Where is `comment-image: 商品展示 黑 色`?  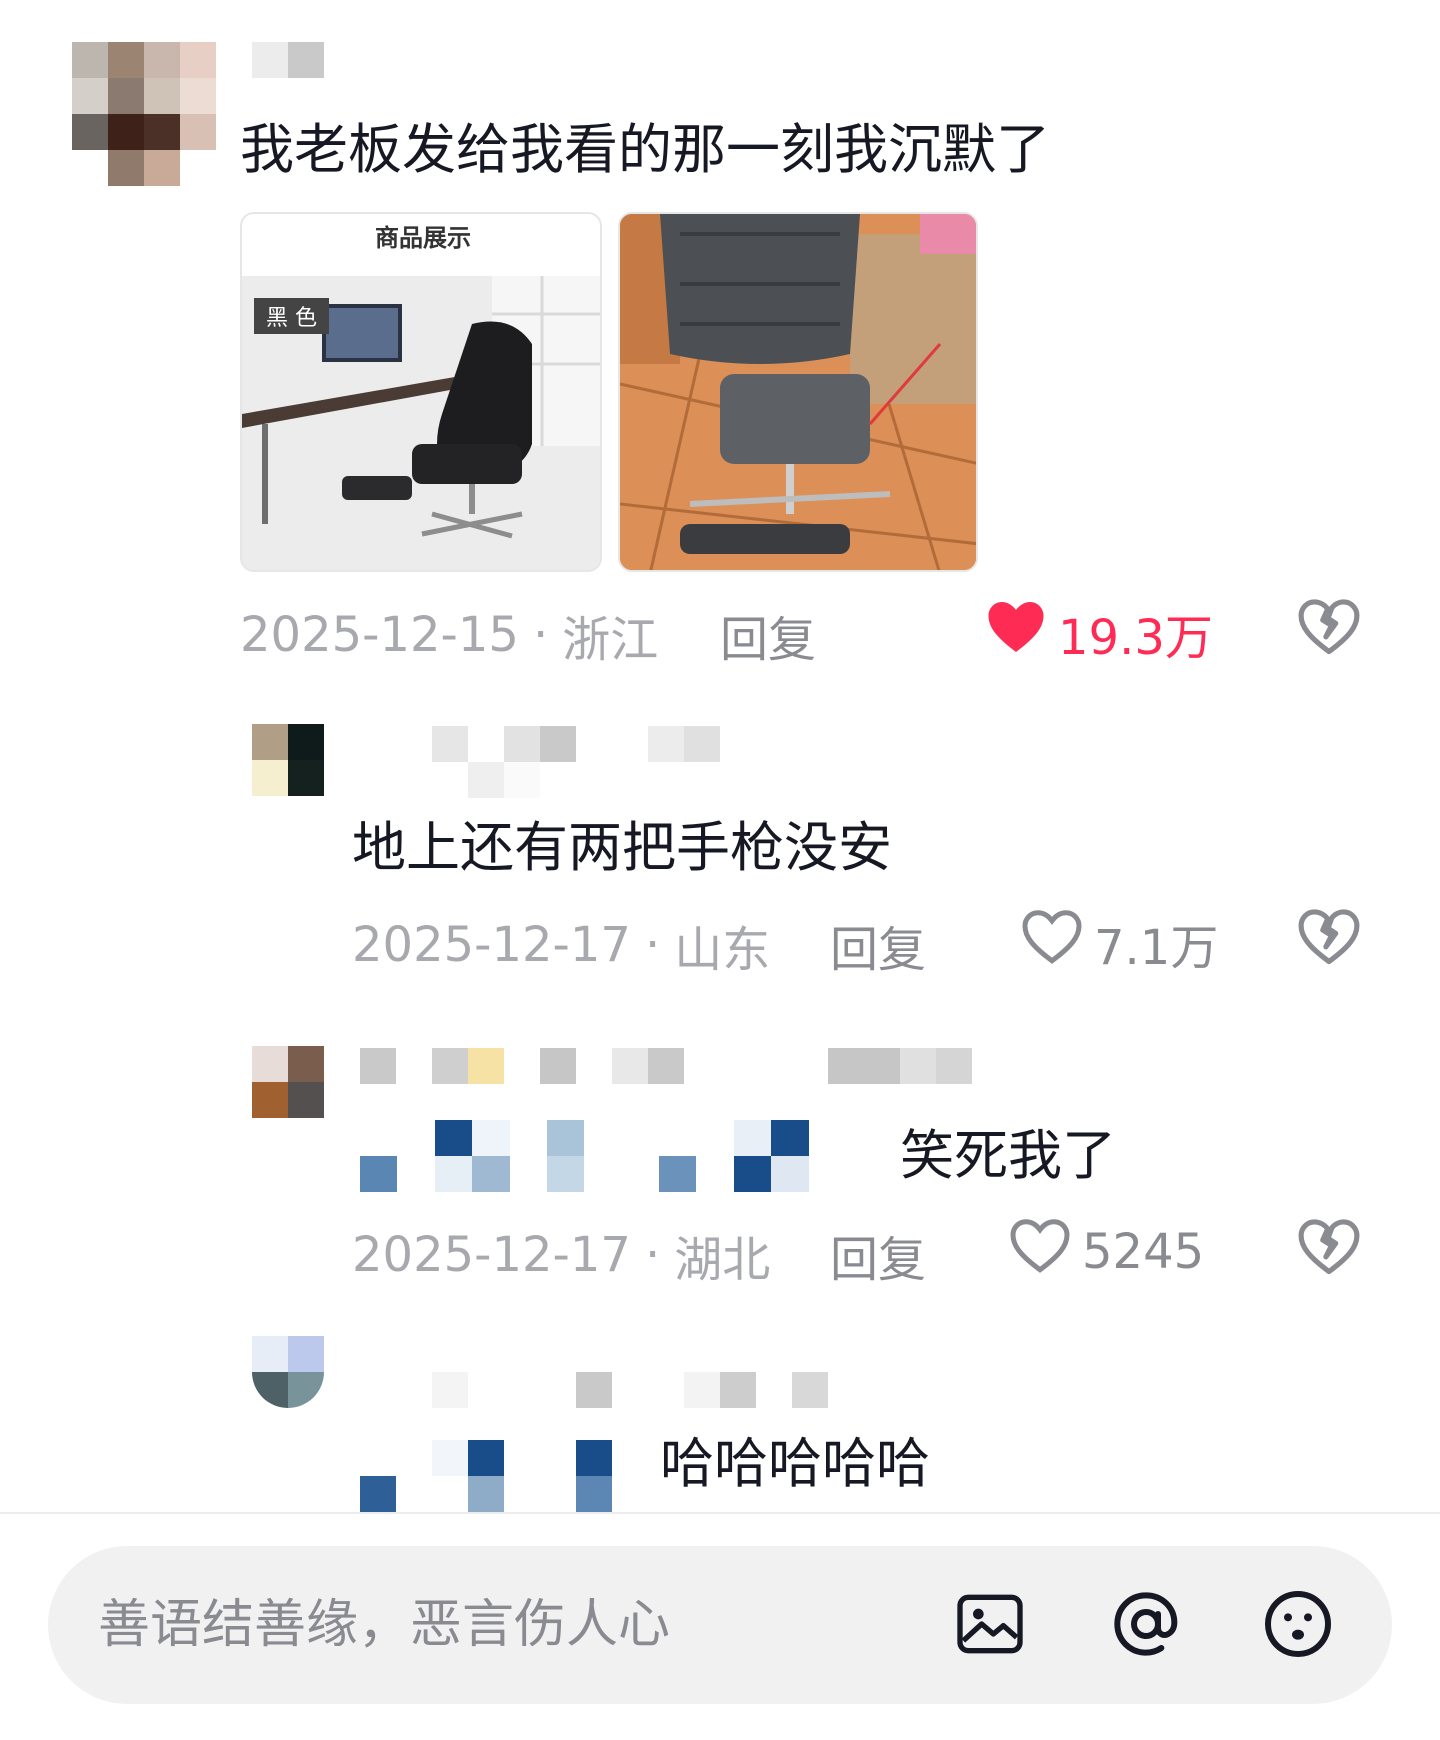 comment-image: 商品展示 黑 色 is located at coordinates (421, 392).